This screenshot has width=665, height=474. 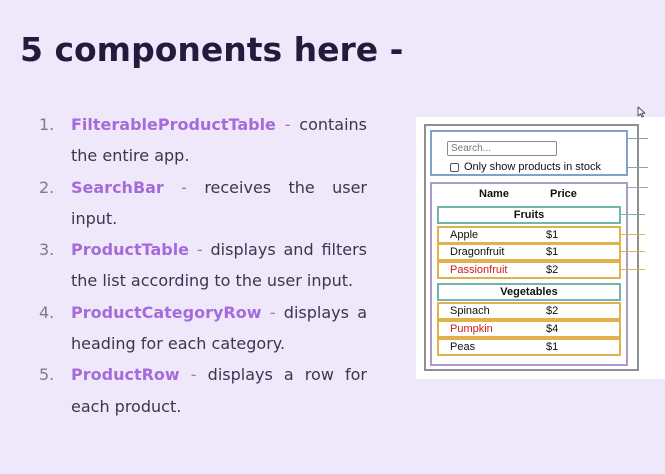 I want to click on product-row: Spinach $2, so click(x=529, y=311).